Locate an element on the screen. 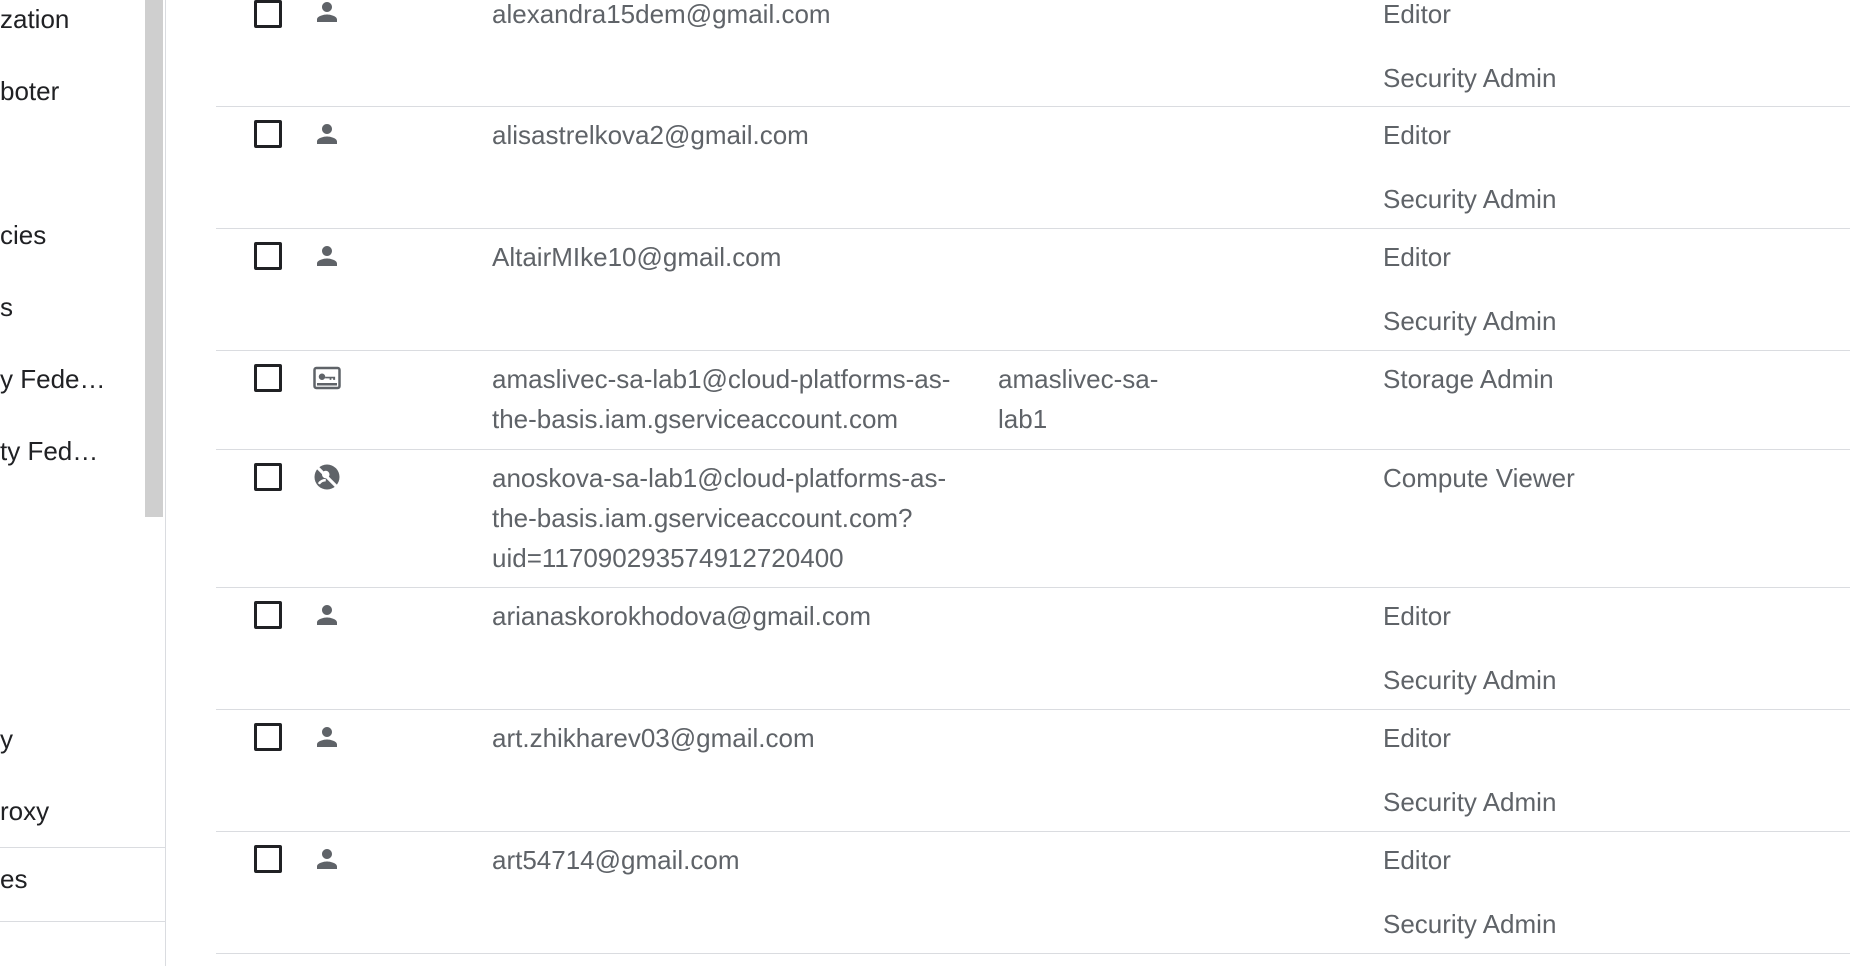  sidebar-item-proxy: roxy is located at coordinates (72, 822).